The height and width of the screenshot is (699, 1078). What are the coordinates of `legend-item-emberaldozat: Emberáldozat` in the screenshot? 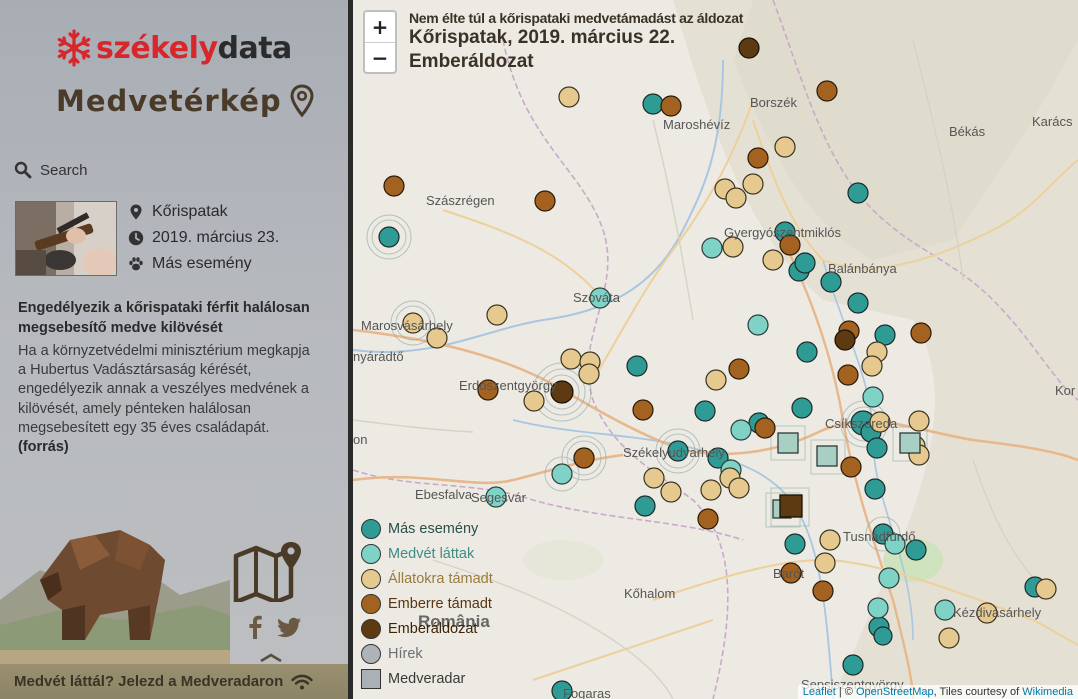 It's located at (427, 628).